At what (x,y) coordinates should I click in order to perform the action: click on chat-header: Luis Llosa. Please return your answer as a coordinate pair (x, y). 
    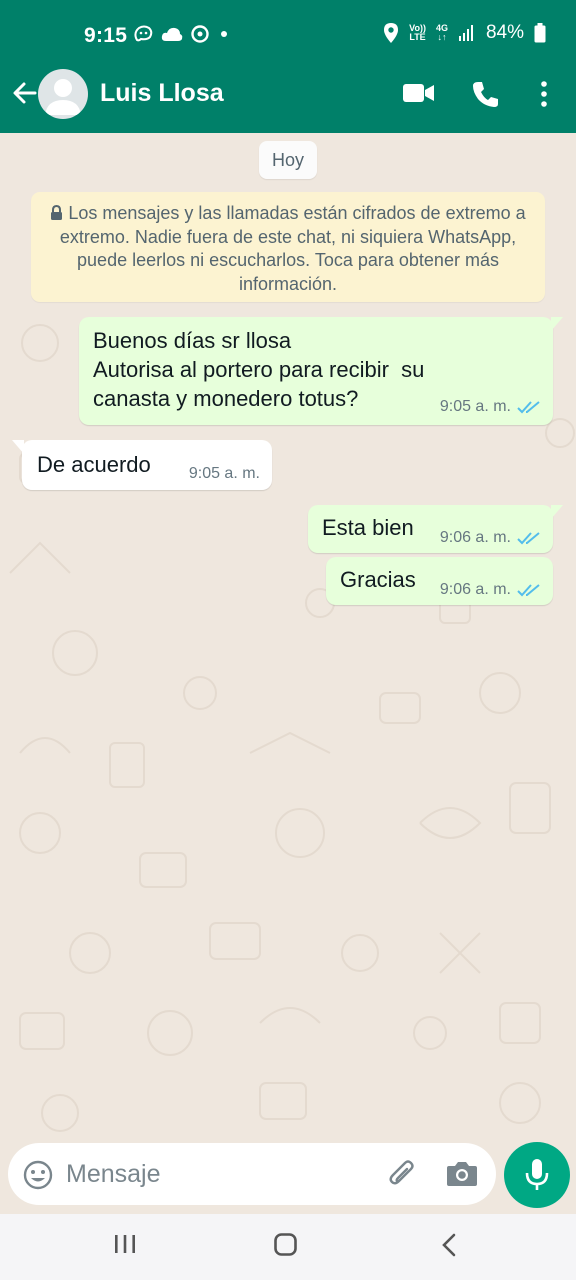
    Looking at the image, I should click on (288, 101).